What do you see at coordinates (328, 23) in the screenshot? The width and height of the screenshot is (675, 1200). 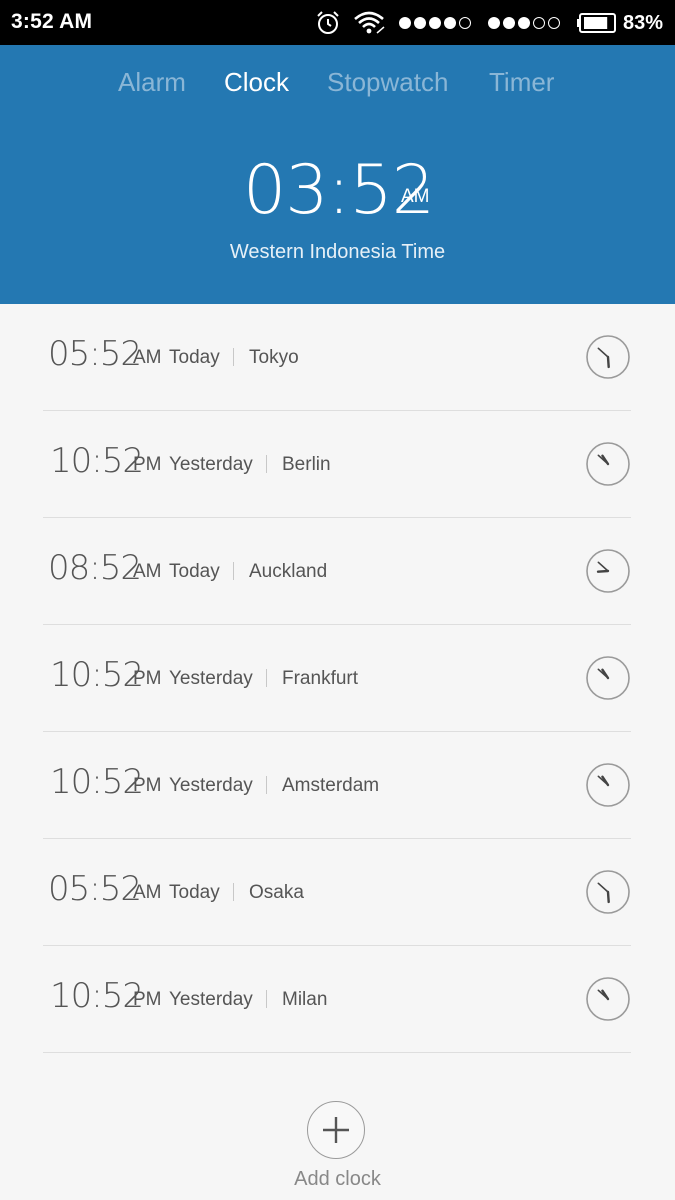 I see `alarm-icon` at bounding box center [328, 23].